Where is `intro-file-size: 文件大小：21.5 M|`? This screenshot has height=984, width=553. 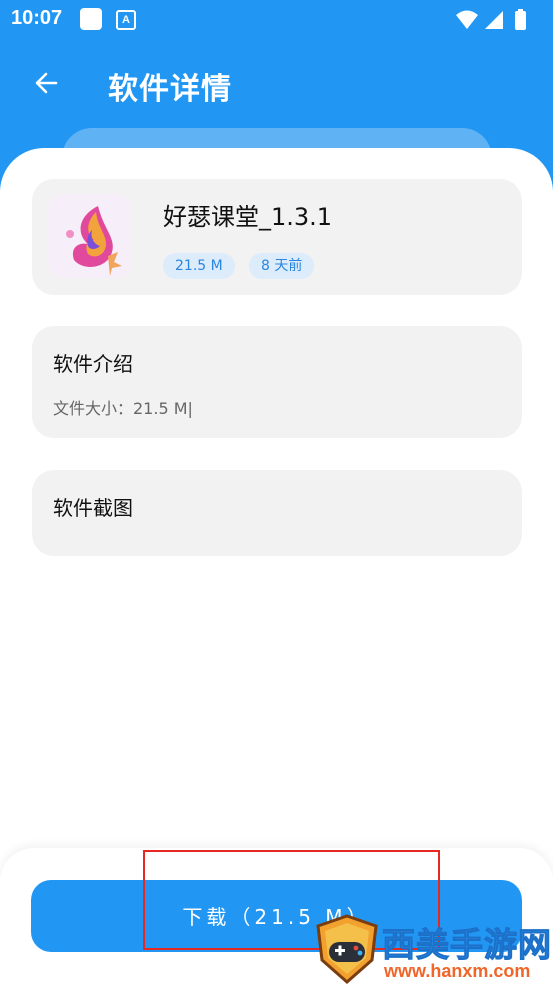
intro-file-size: 文件大小：21.5 M| is located at coordinates (123, 408).